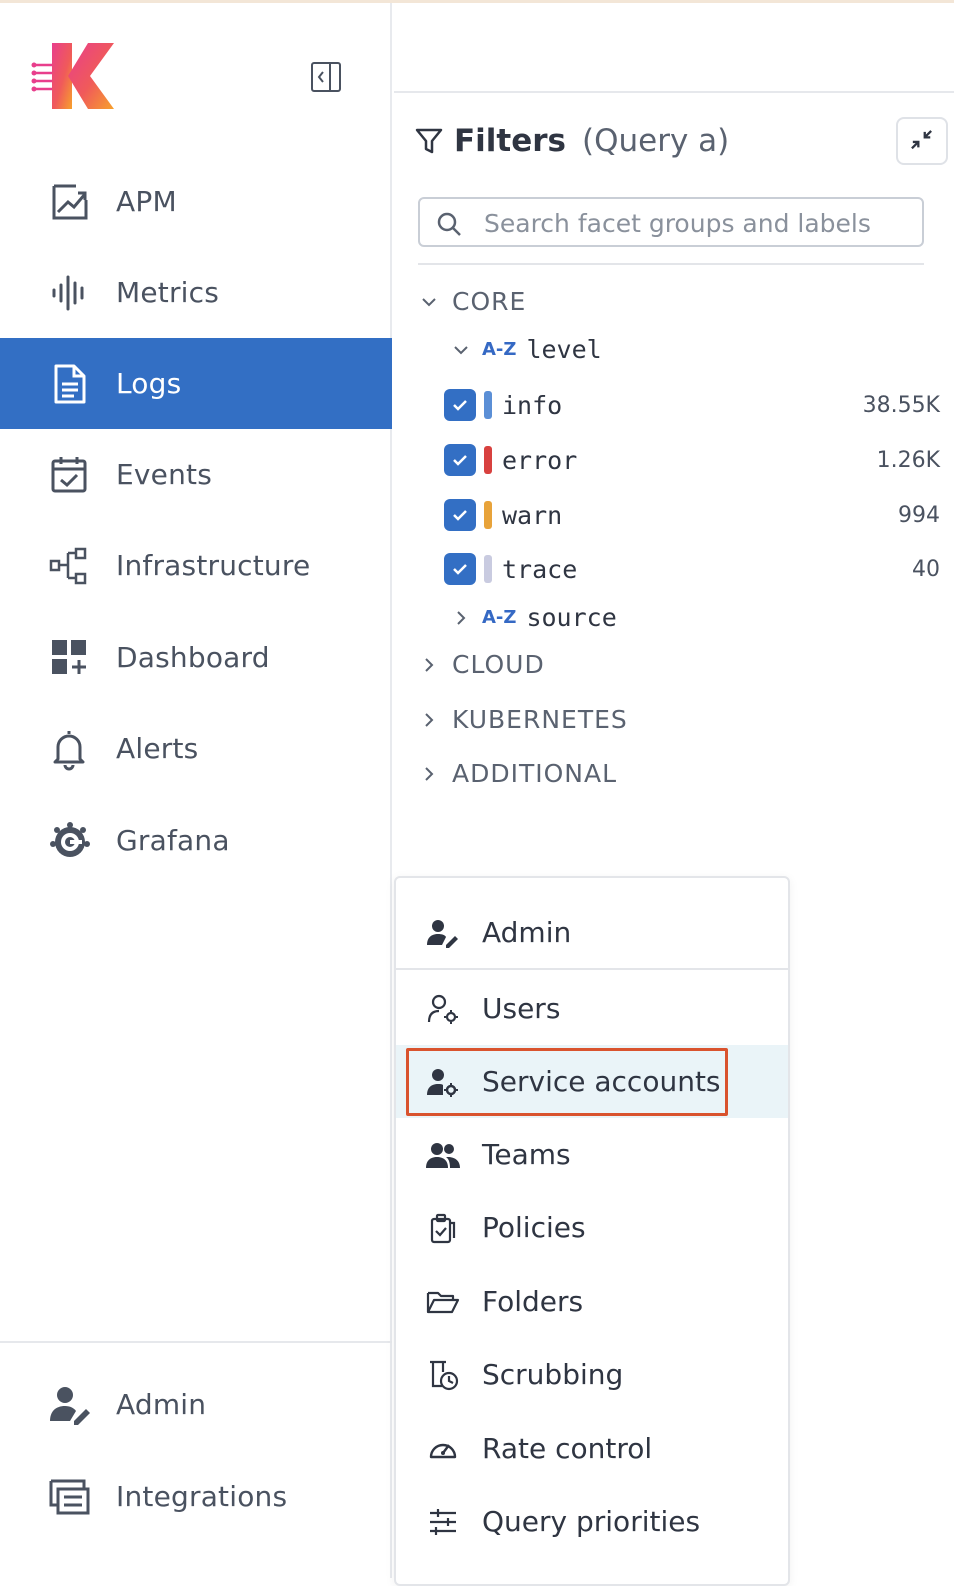 The height and width of the screenshot is (1586, 954). I want to click on infrastructure-tree-icon, so click(68, 565).